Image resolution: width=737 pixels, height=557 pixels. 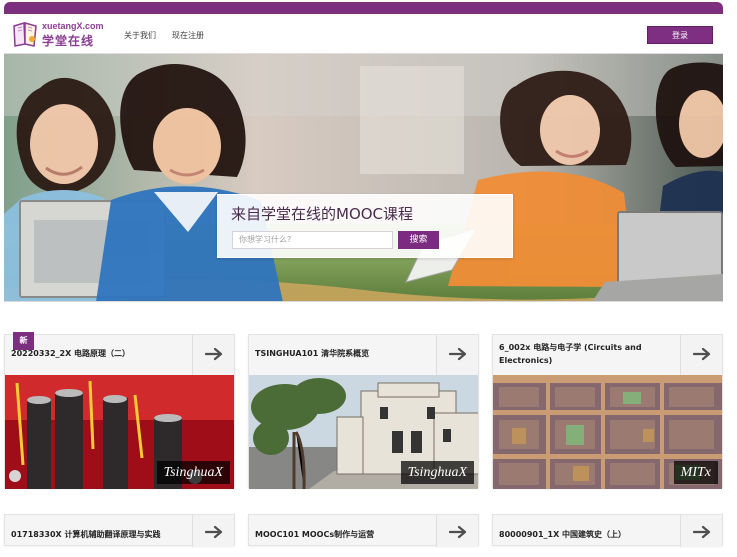 I want to click on top-accent-bar, so click(x=363, y=8).